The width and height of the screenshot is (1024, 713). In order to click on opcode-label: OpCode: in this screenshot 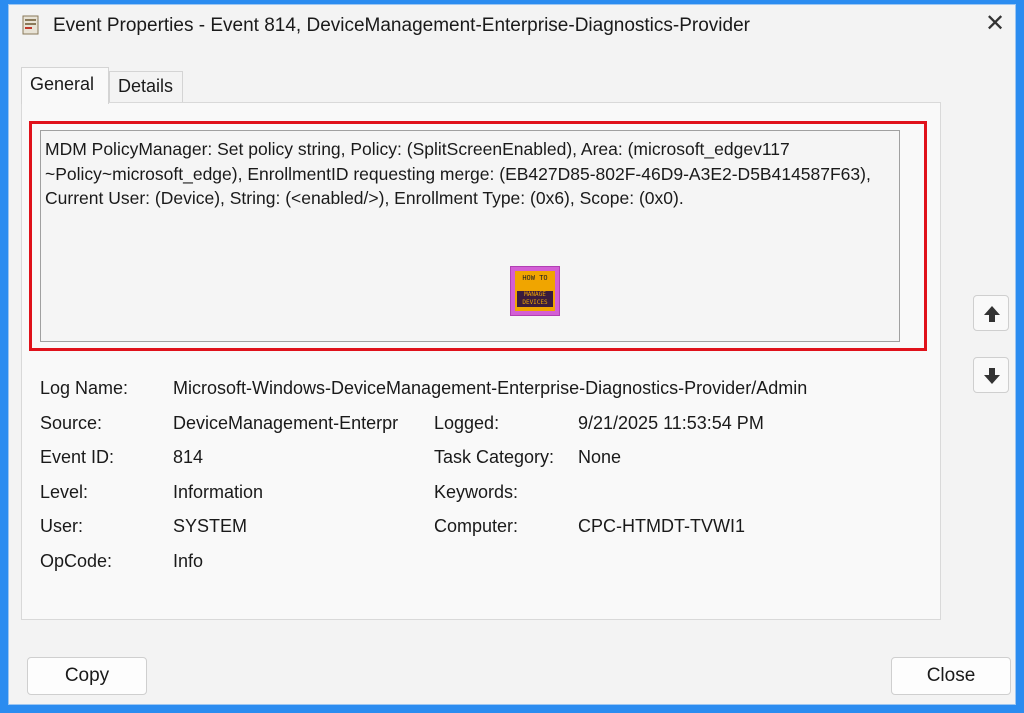, I will do `click(76, 561)`.